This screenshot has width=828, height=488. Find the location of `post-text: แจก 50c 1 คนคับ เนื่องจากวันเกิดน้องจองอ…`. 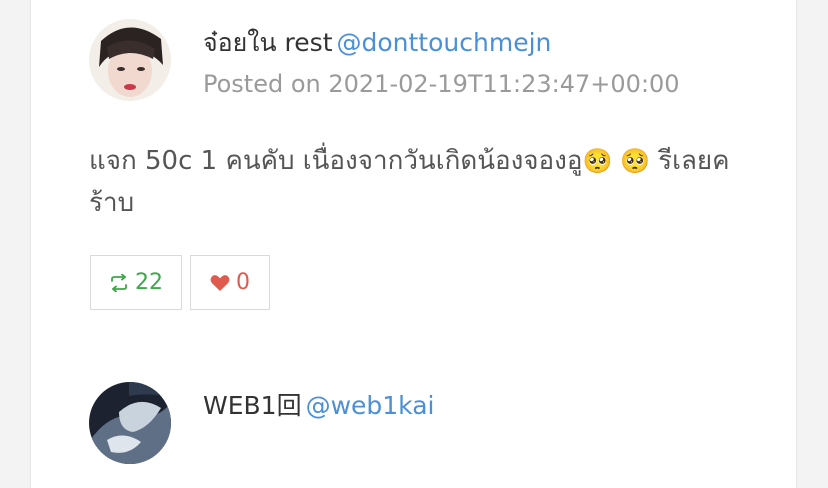

post-text: แจก 50c 1 คนคับ เนื่องจากวันเกิดน้องจองอ… is located at coordinates (336, 161).